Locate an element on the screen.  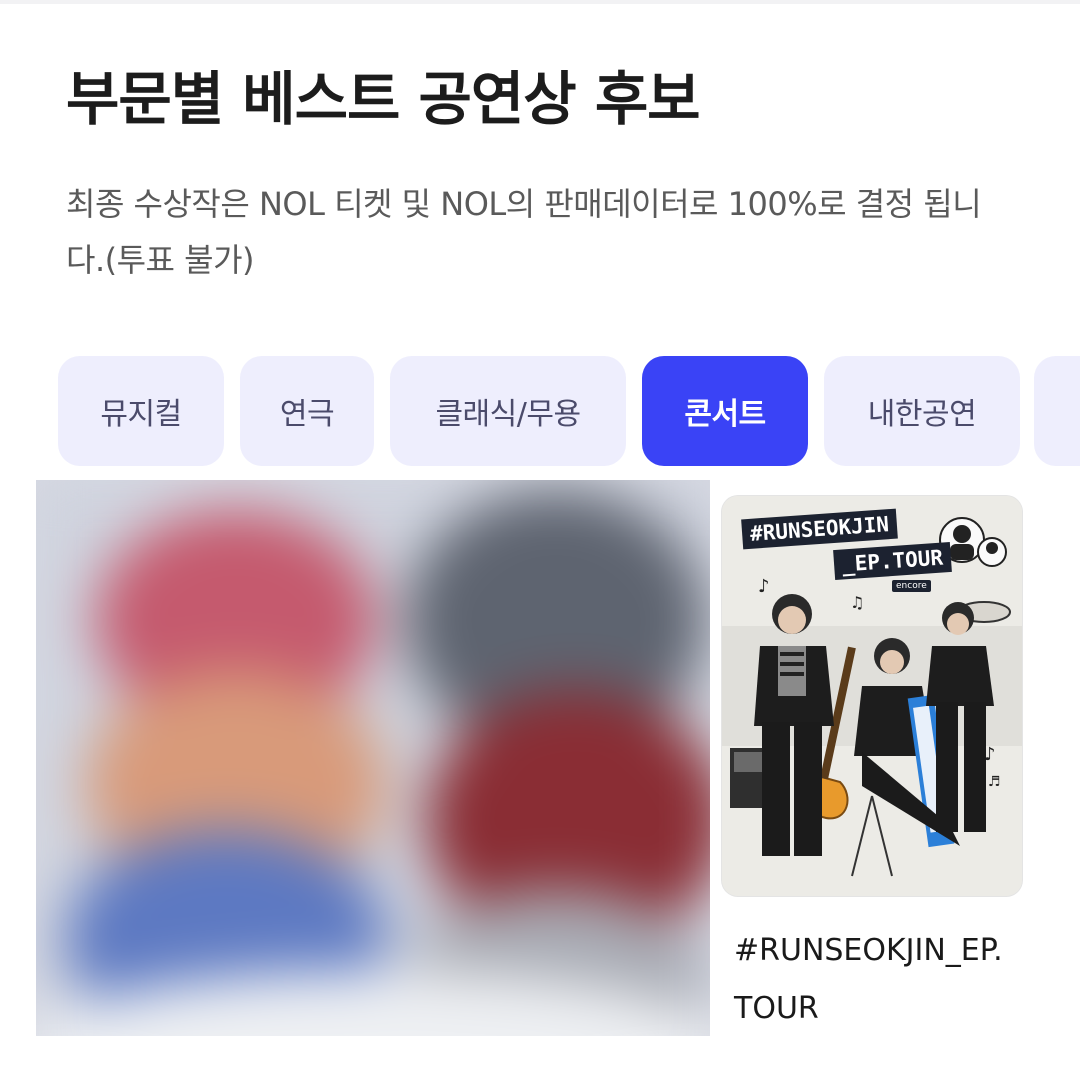
poster-badge: encore is located at coordinates (911, 586).